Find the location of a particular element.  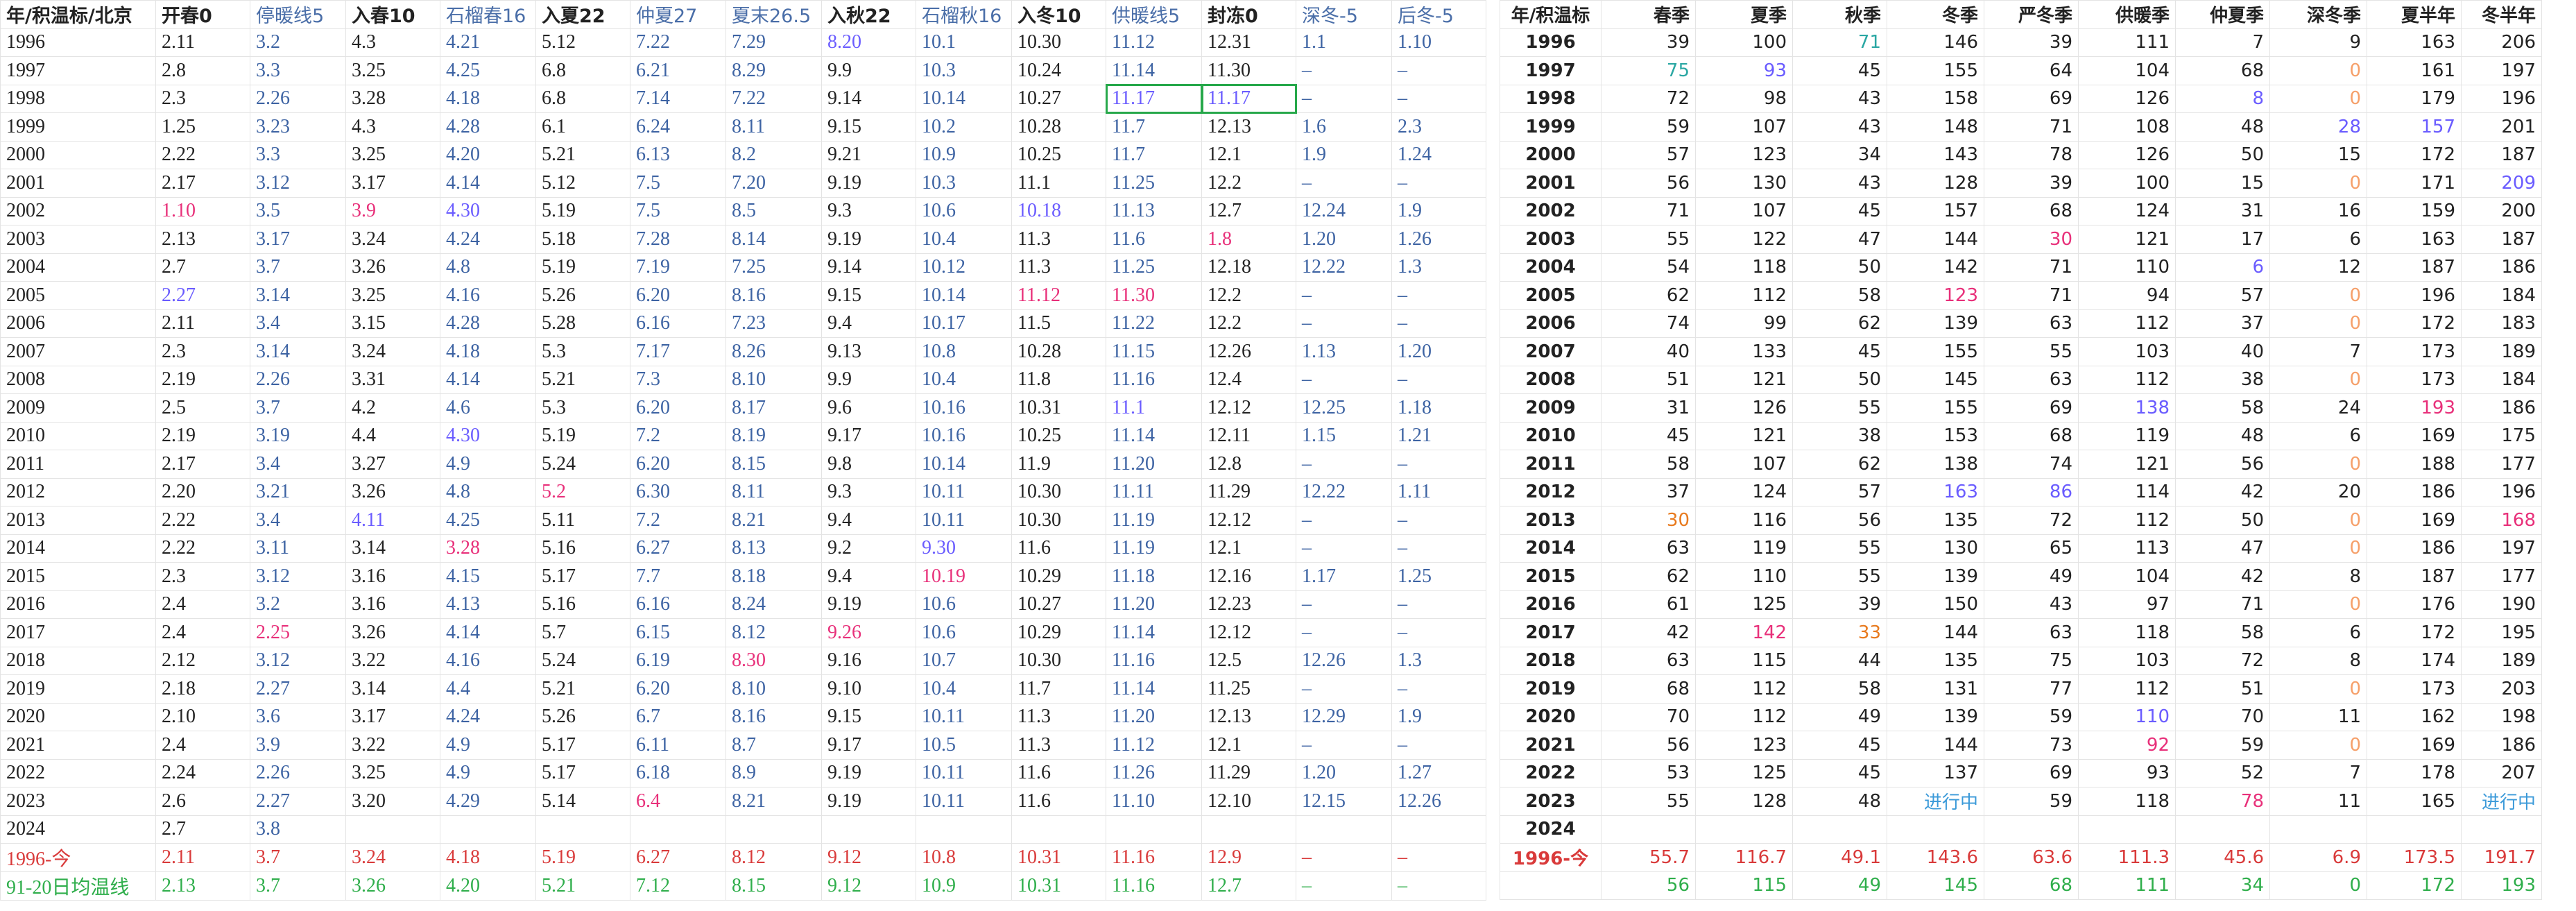

left-date-cell: 5.14 is located at coordinates (582, 801).